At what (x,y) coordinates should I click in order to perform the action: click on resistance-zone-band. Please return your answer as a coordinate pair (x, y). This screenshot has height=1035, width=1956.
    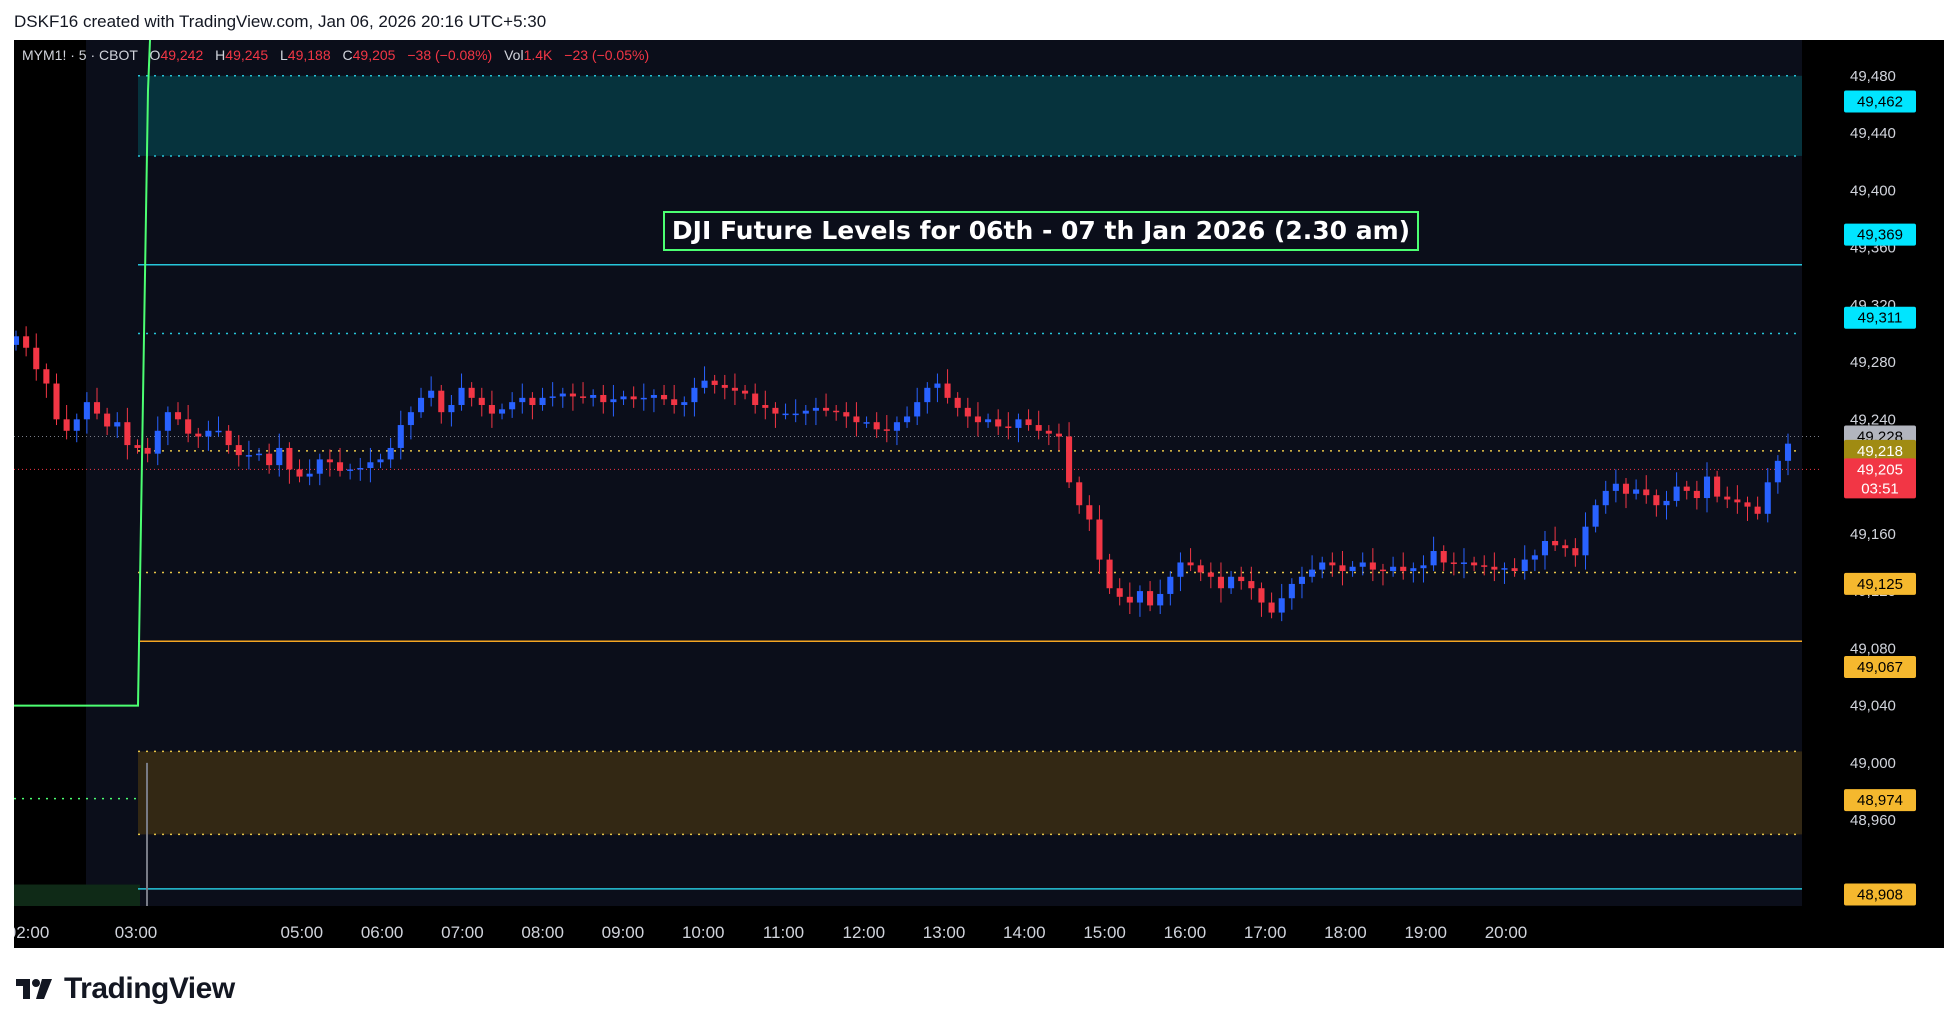
    Looking at the image, I should click on (970, 115).